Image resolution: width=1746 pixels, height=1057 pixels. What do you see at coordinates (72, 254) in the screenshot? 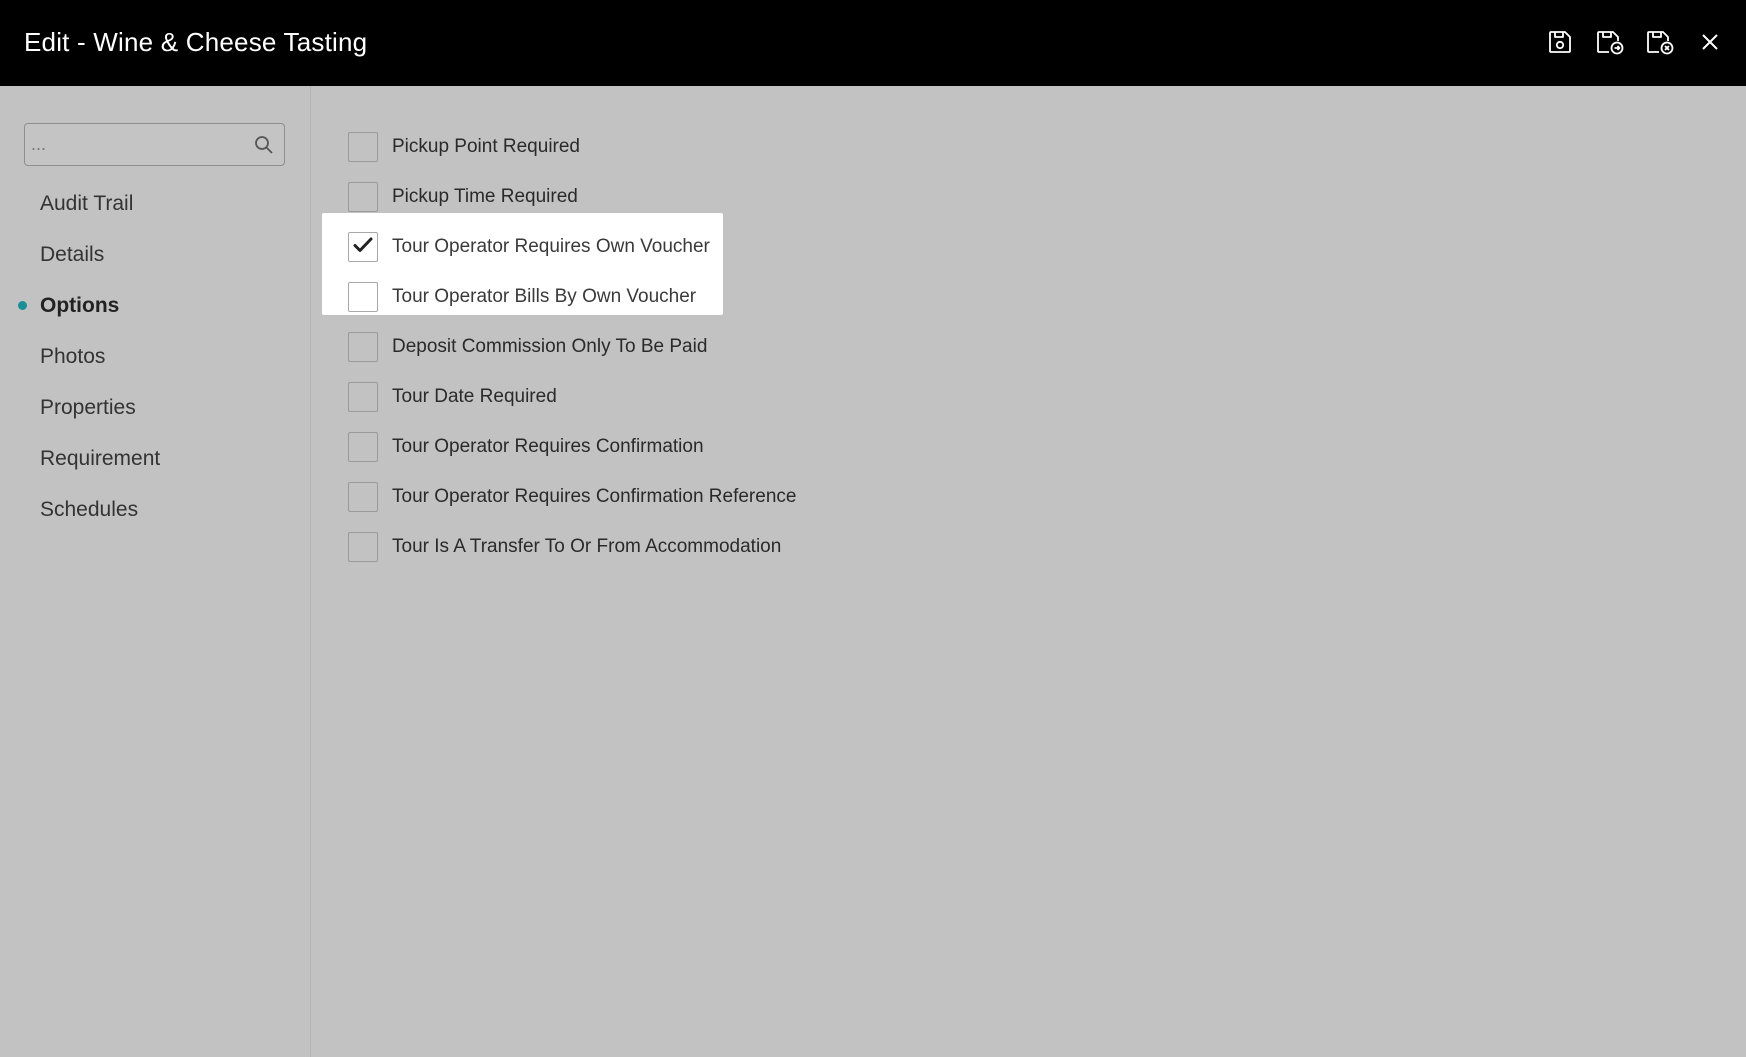
I see `sidebar-item-label: Details` at bounding box center [72, 254].